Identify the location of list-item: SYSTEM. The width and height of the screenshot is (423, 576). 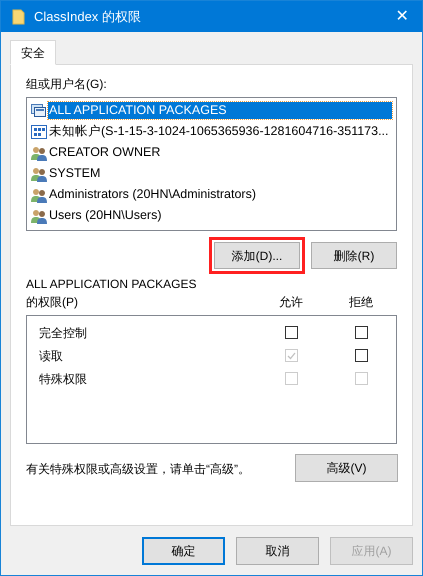
(75, 173).